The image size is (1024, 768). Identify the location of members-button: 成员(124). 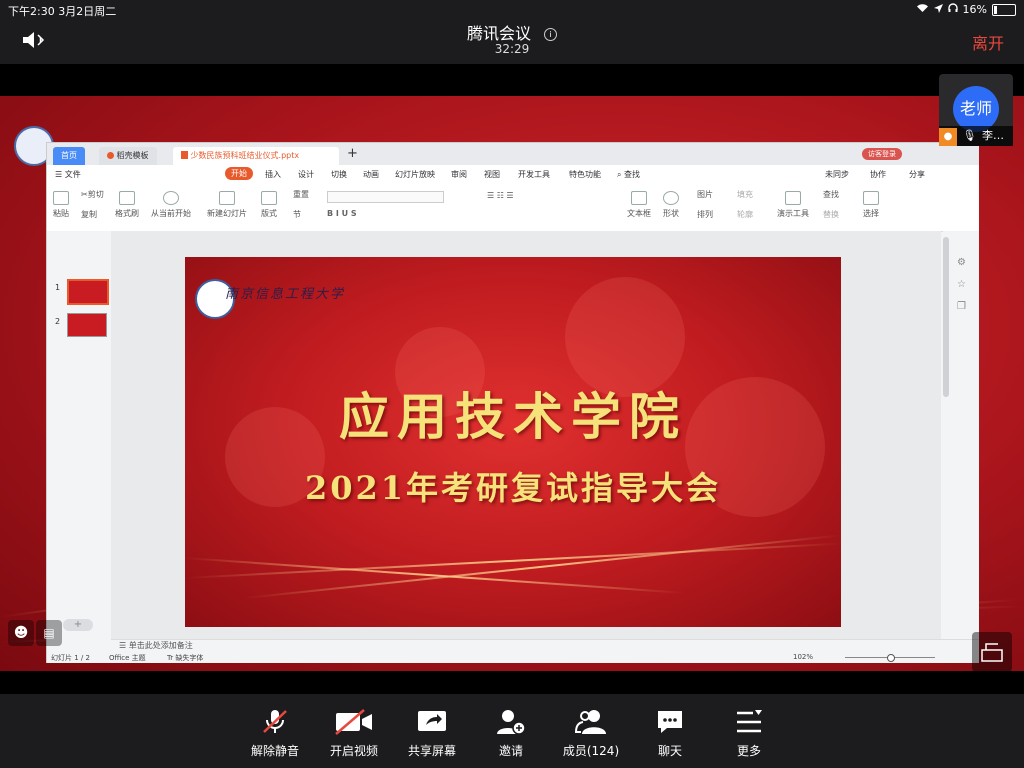
(591, 733).